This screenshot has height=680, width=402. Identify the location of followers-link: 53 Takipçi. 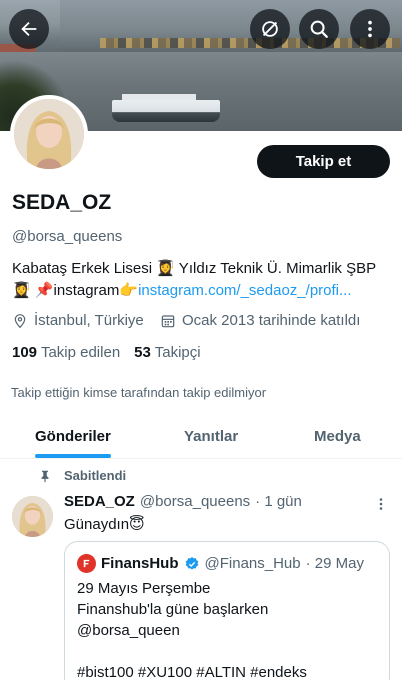
(167, 352).